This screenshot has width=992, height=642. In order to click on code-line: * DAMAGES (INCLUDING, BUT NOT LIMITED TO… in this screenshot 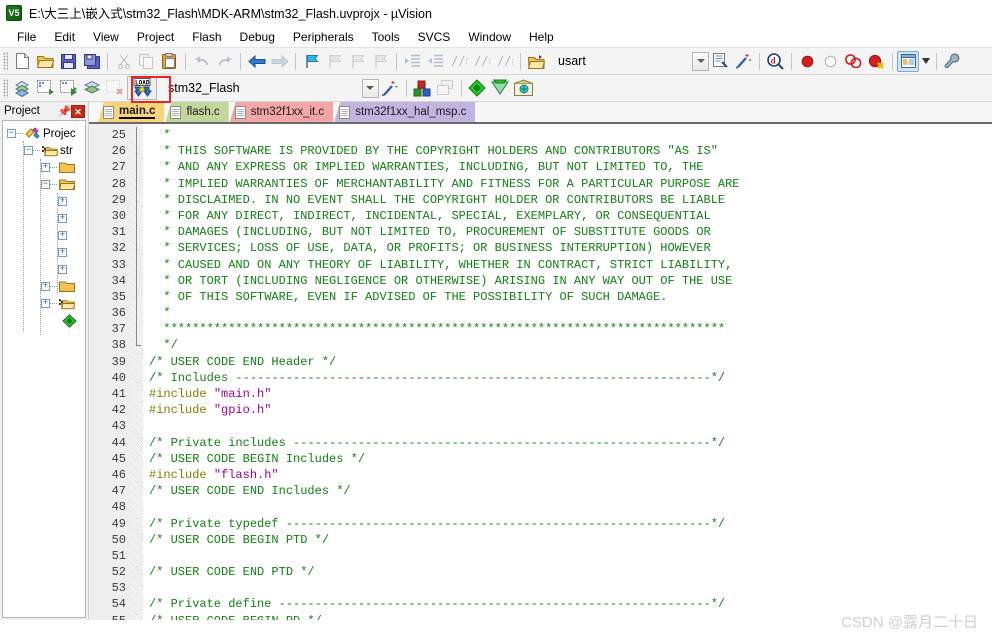, I will do `click(570, 232)`.